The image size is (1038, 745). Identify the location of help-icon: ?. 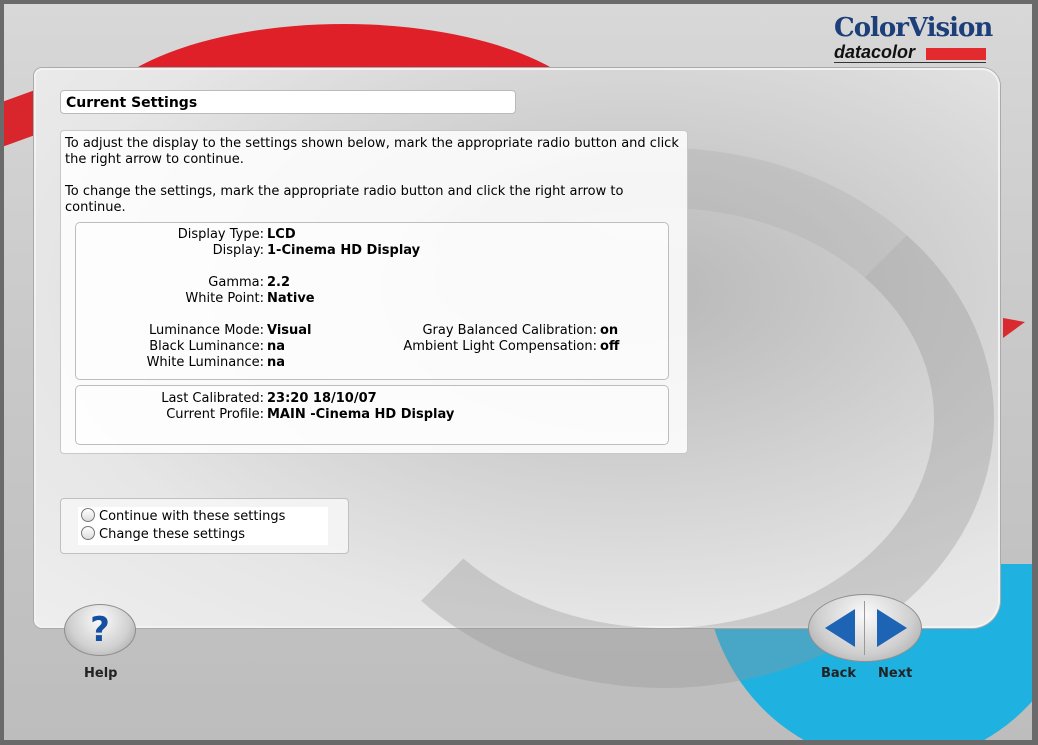
(100, 630).